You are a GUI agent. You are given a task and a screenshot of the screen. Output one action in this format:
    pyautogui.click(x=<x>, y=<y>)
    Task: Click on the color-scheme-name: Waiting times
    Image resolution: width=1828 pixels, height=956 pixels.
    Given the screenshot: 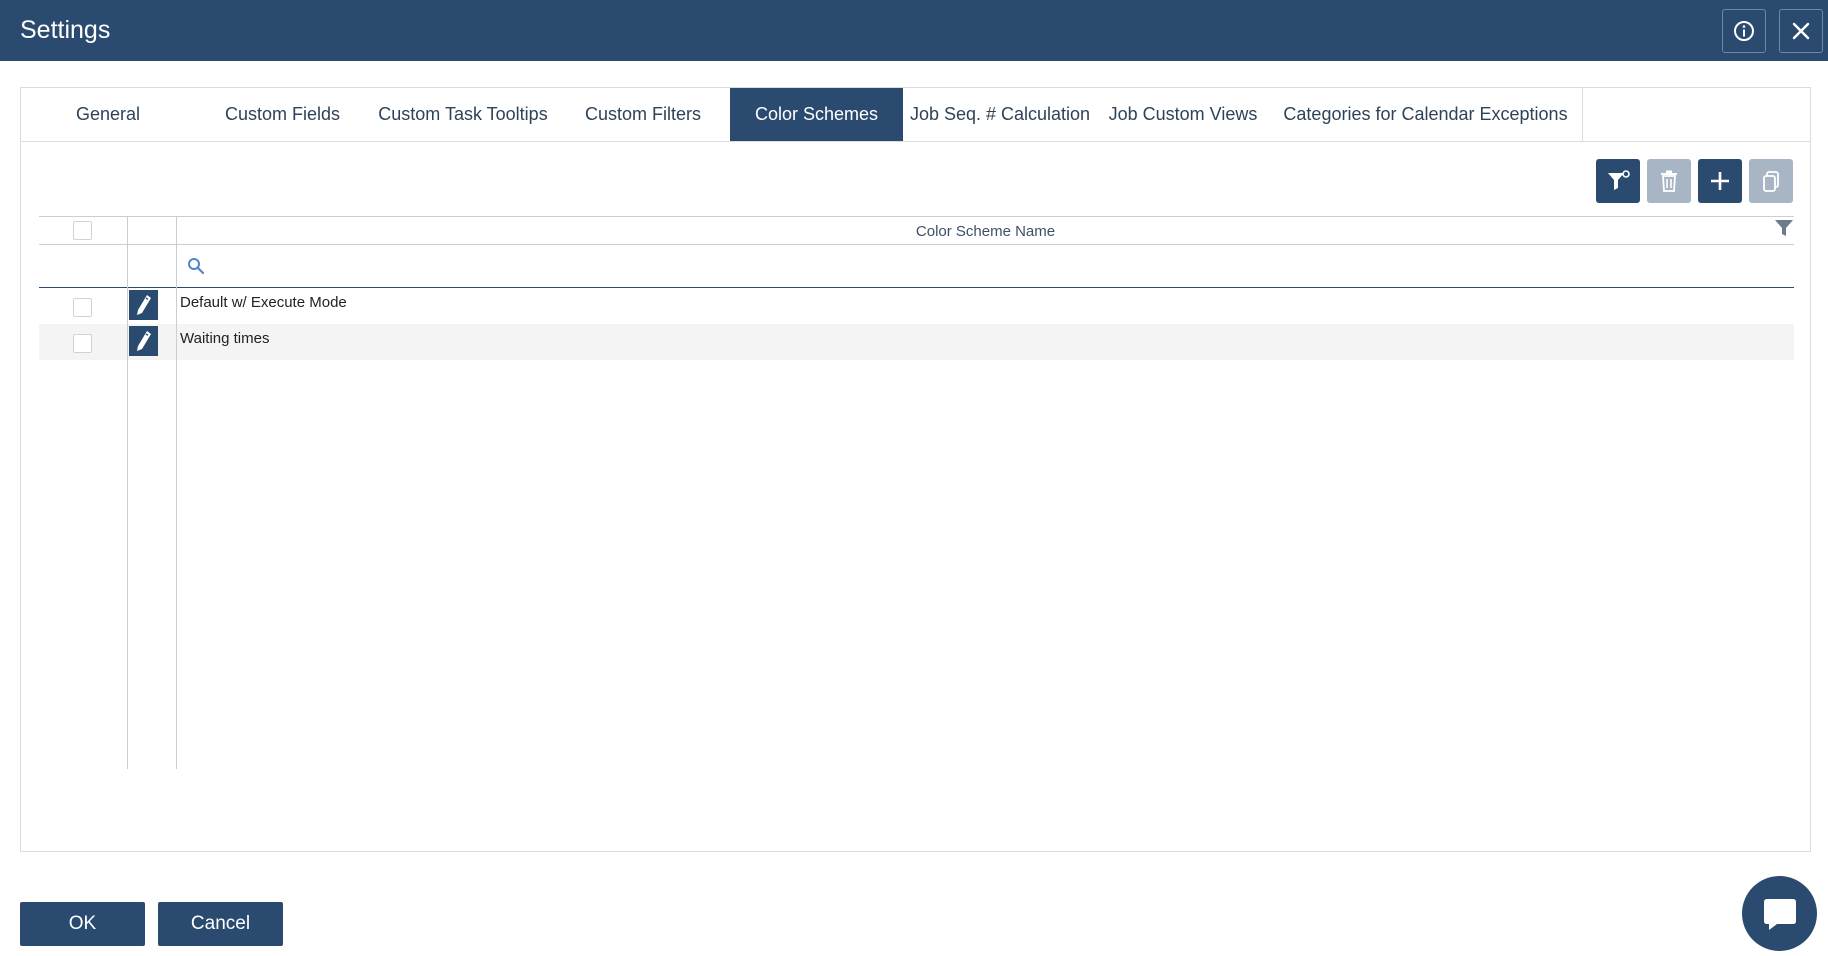 What is the action you would take?
    pyautogui.click(x=225, y=338)
    